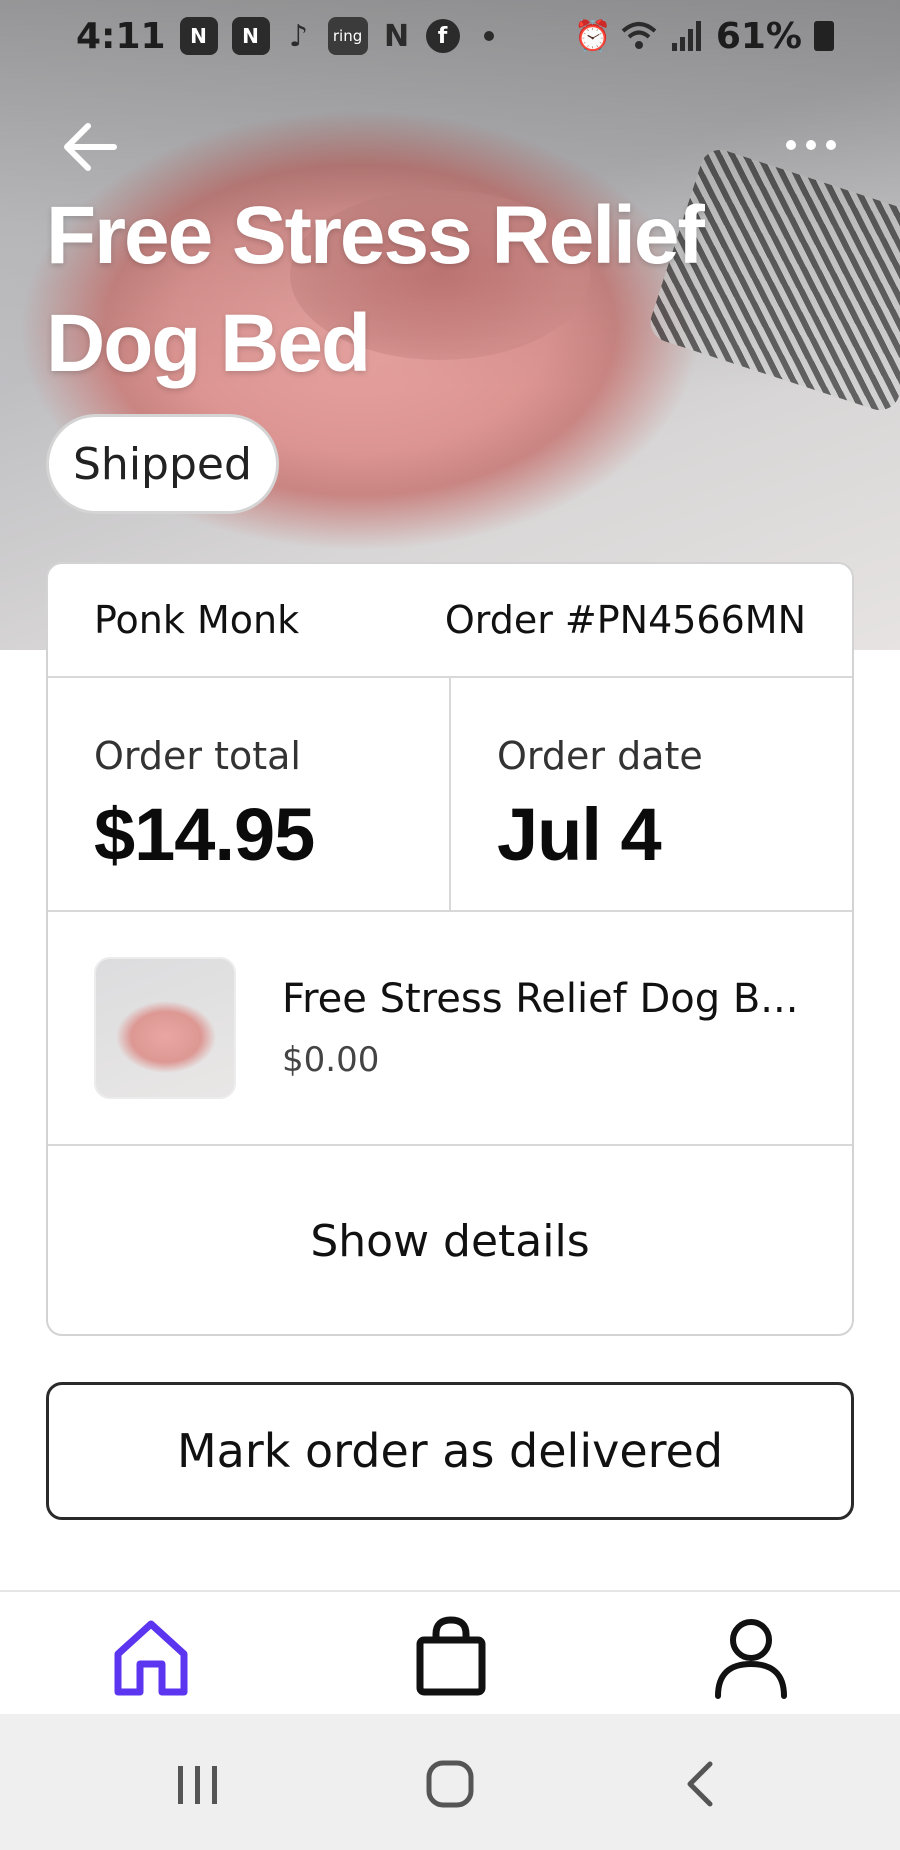 This screenshot has height=1850, width=900. I want to click on home-icon, so click(151, 1658).